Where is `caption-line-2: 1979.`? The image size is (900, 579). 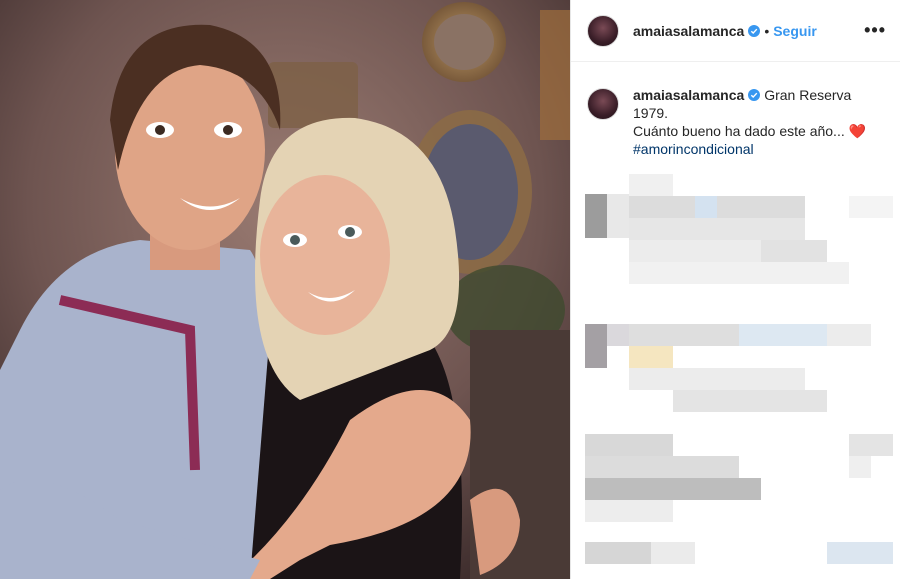
caption-line-2: 1979. is located at coordinates (651, 113).